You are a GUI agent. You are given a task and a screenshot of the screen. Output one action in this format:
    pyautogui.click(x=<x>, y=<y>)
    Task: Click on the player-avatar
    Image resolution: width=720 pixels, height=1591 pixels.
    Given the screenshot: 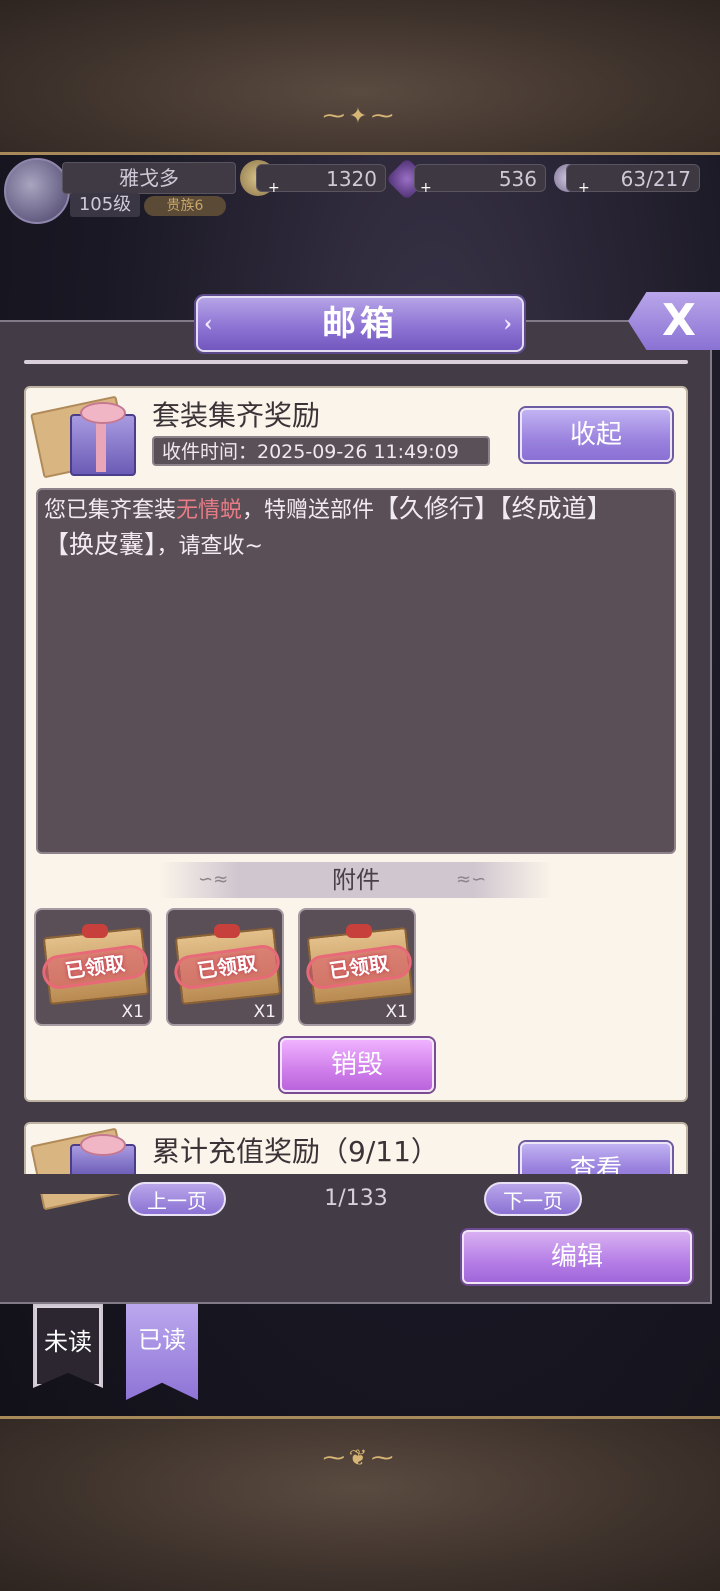 What is the action you would take?
    pyautogui.click(x=37, y=191)
    